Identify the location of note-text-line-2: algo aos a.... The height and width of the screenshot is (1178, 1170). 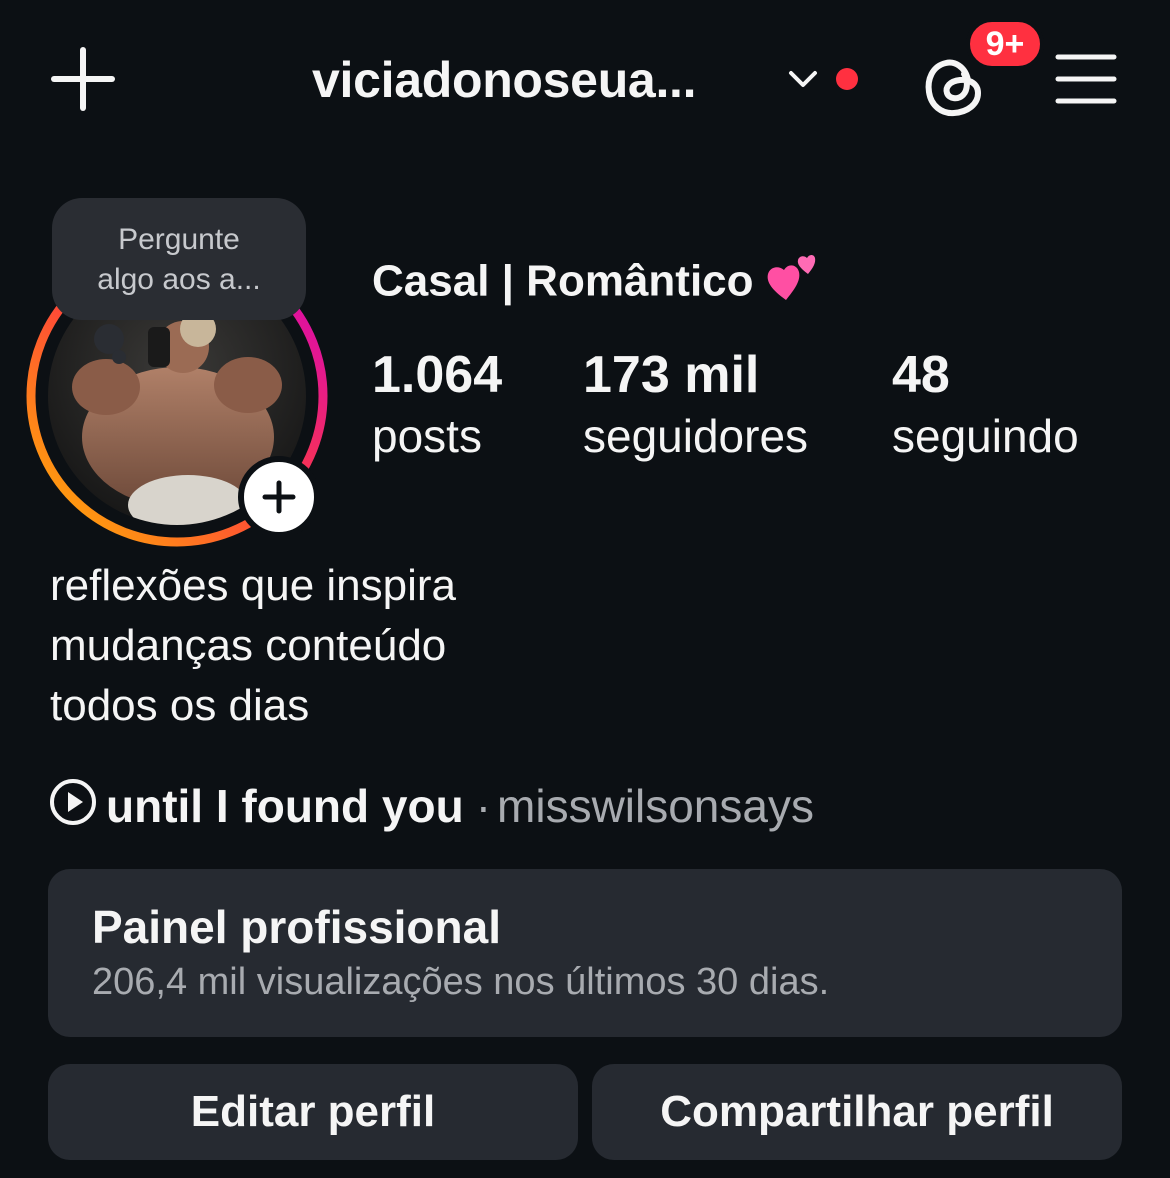
(179, 279).